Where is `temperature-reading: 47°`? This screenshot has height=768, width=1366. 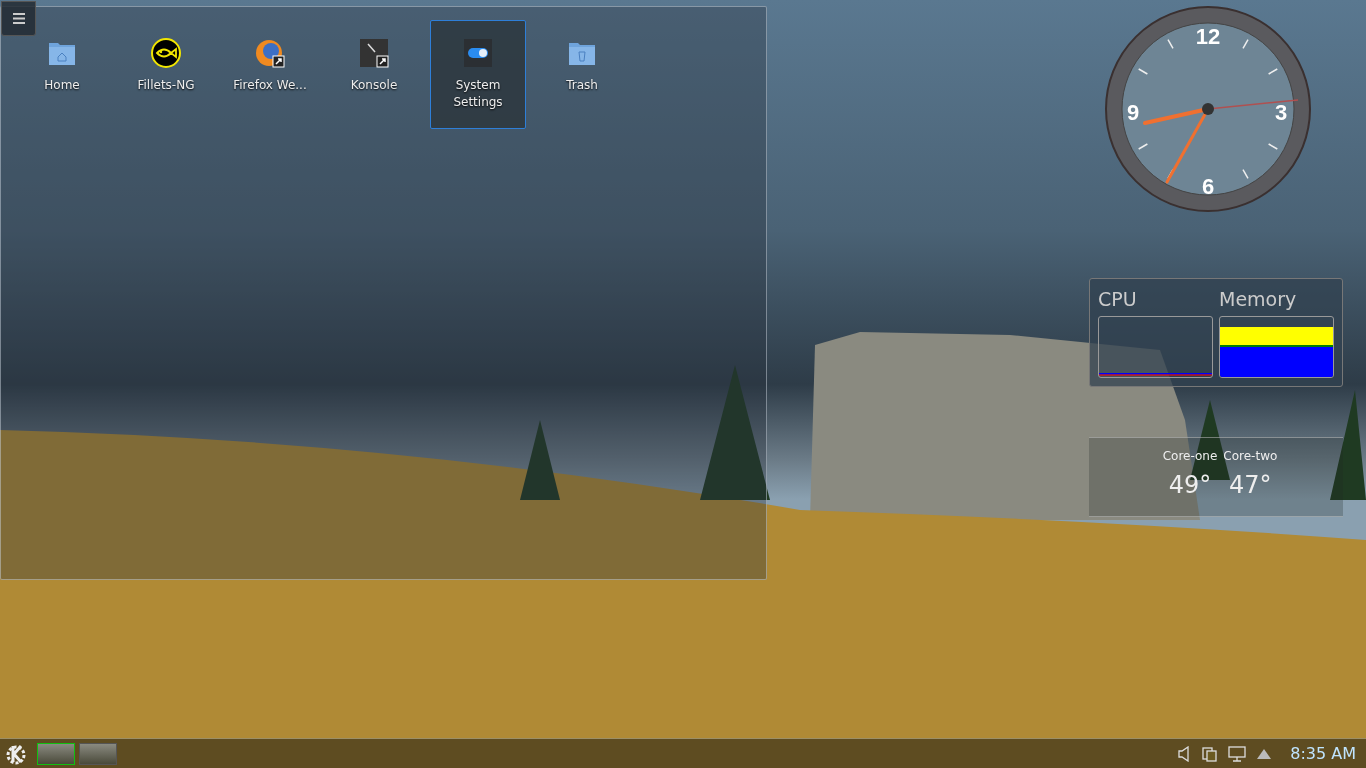 temperature-reading: 47° is located at coordinates (1250, 485).